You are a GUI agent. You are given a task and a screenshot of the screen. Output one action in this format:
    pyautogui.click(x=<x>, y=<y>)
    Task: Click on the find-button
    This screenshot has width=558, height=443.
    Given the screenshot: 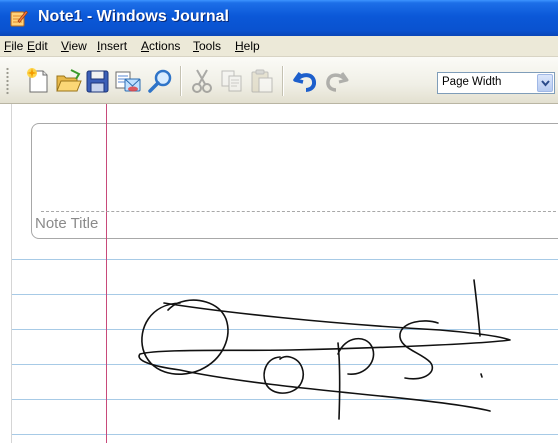 What is the action you would take?
    pyautogui.click(x=160, y=81)
    